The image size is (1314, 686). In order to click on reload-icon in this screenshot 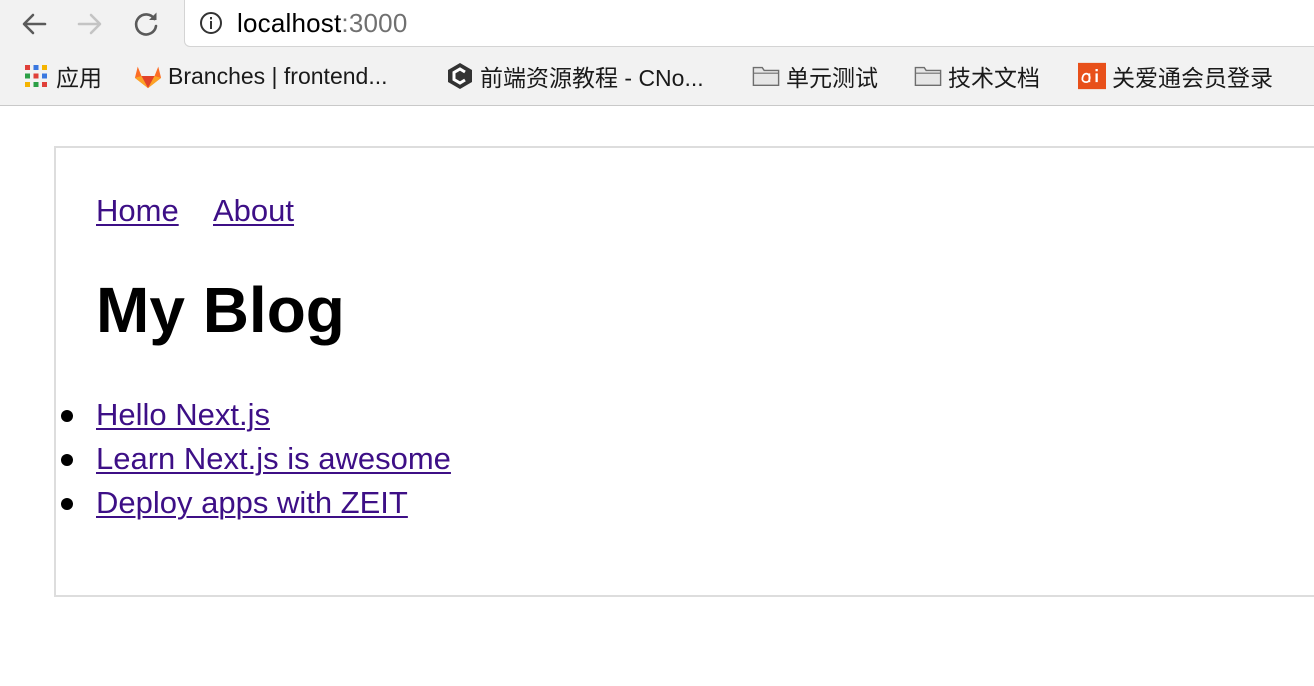, I will do `click(146, 24)`.